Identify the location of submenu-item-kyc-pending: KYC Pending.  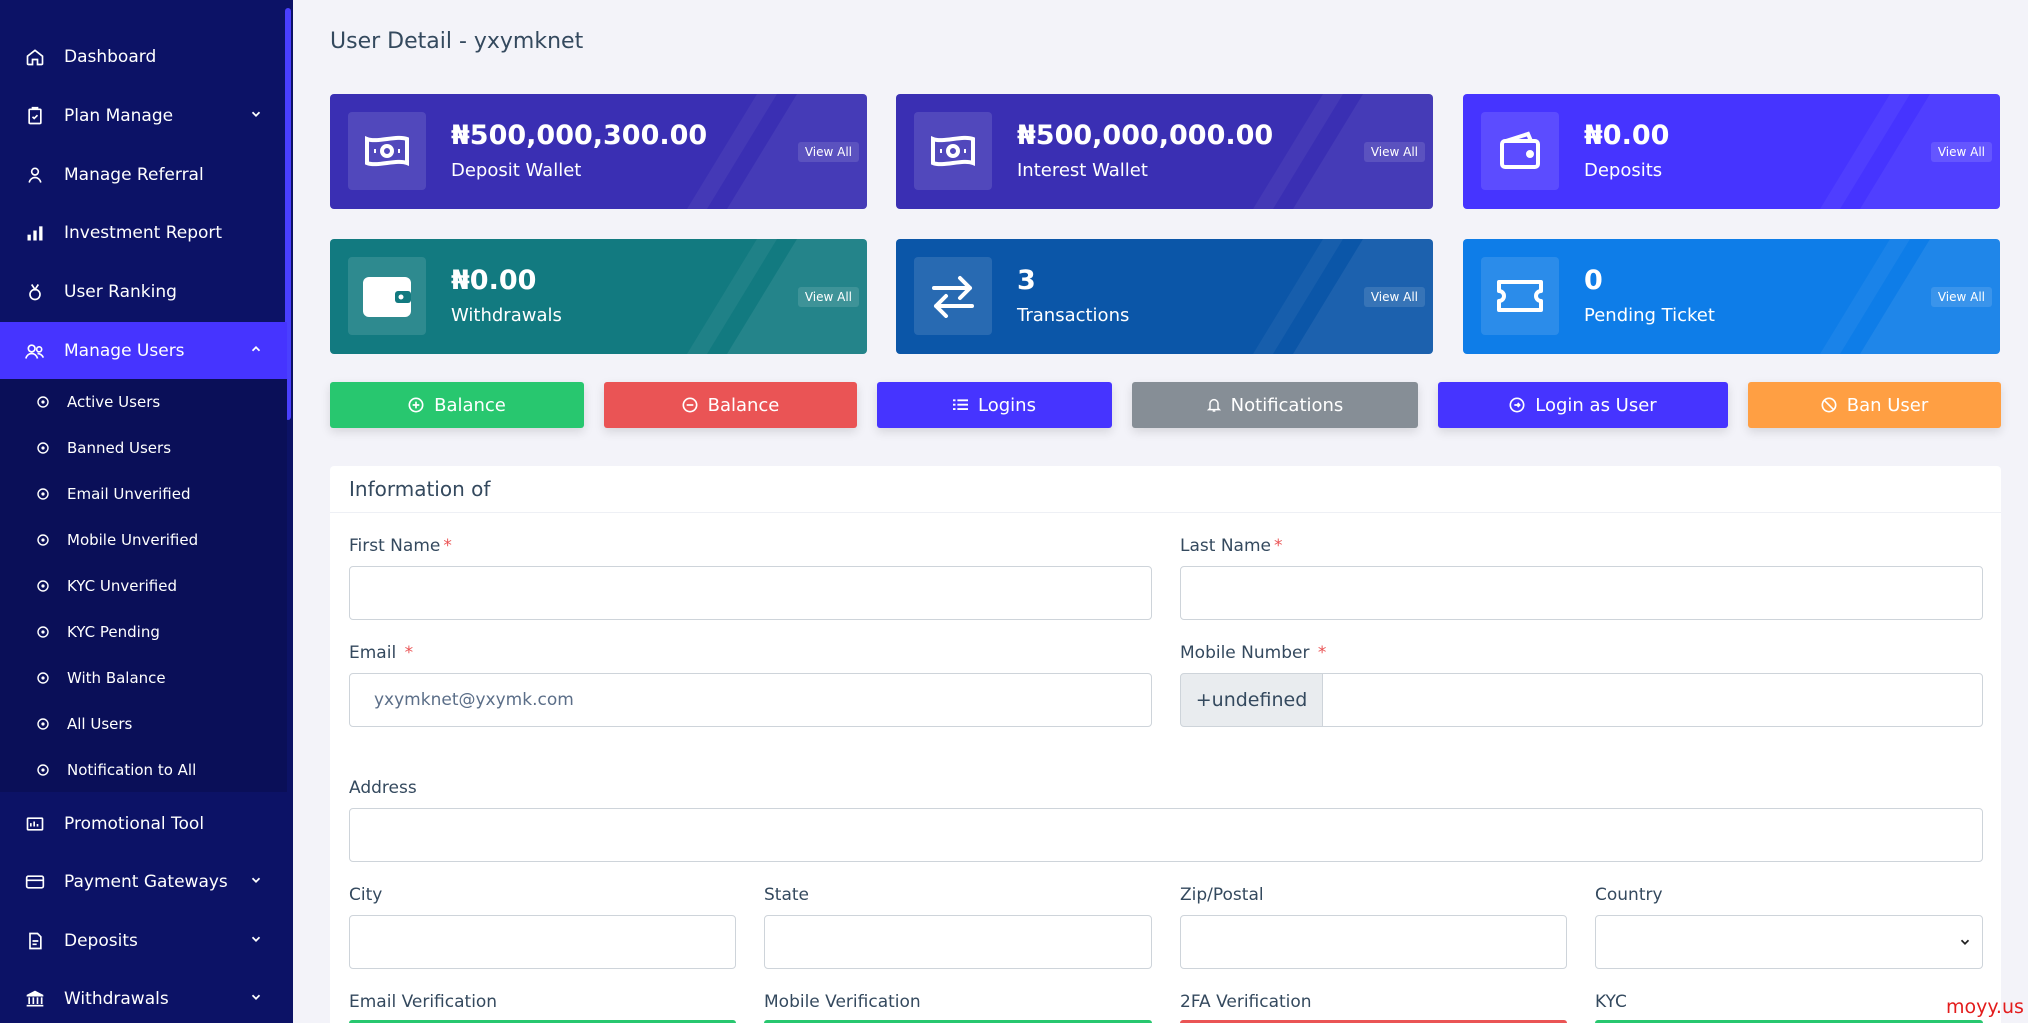
(143, 632).